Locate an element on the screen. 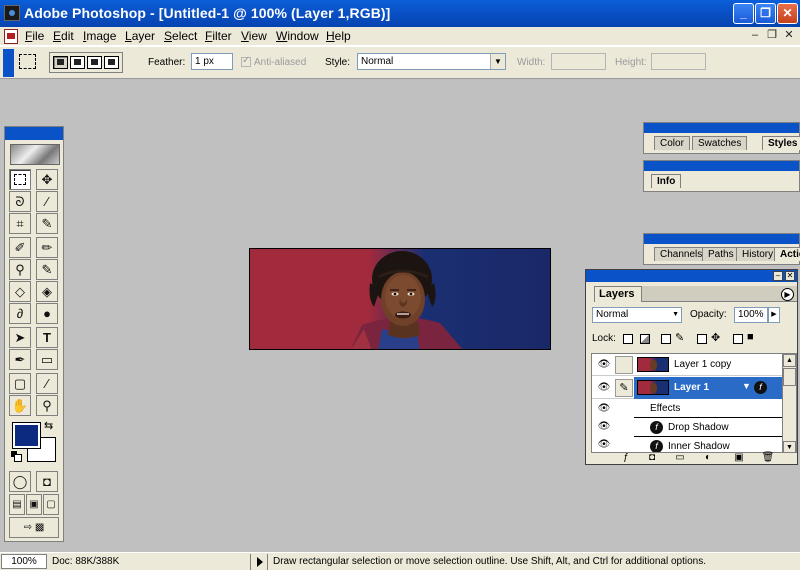  opacity-slider-arrow-icon: ▶ is located at coordinates (774, 315).